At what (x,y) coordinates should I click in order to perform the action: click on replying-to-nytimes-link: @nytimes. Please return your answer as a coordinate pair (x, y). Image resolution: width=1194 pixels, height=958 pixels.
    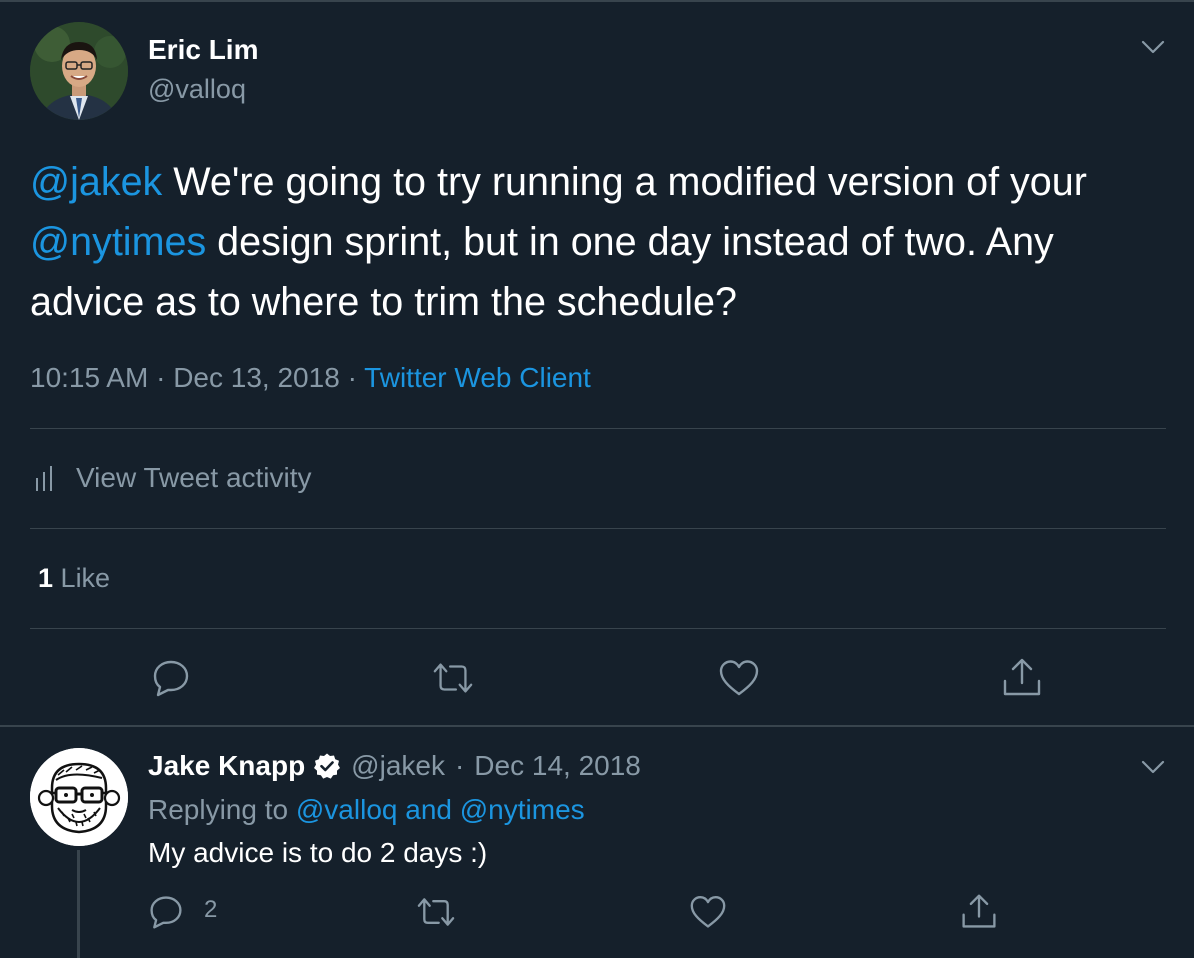
    Looking at the image, I should click on (522, 809).